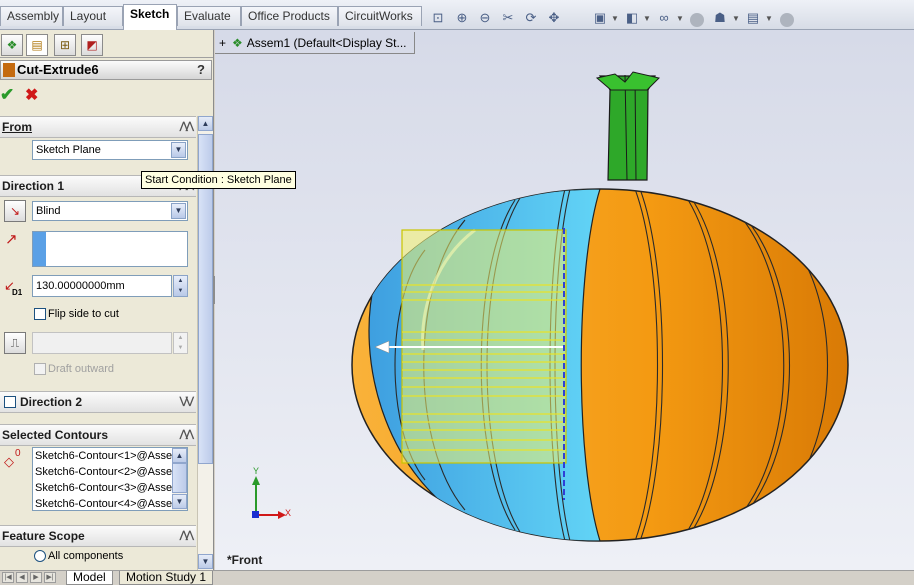 The width and height of the screenshot is (914, 585). I want to click on draft-outward-checkbox, so click(40, 369).